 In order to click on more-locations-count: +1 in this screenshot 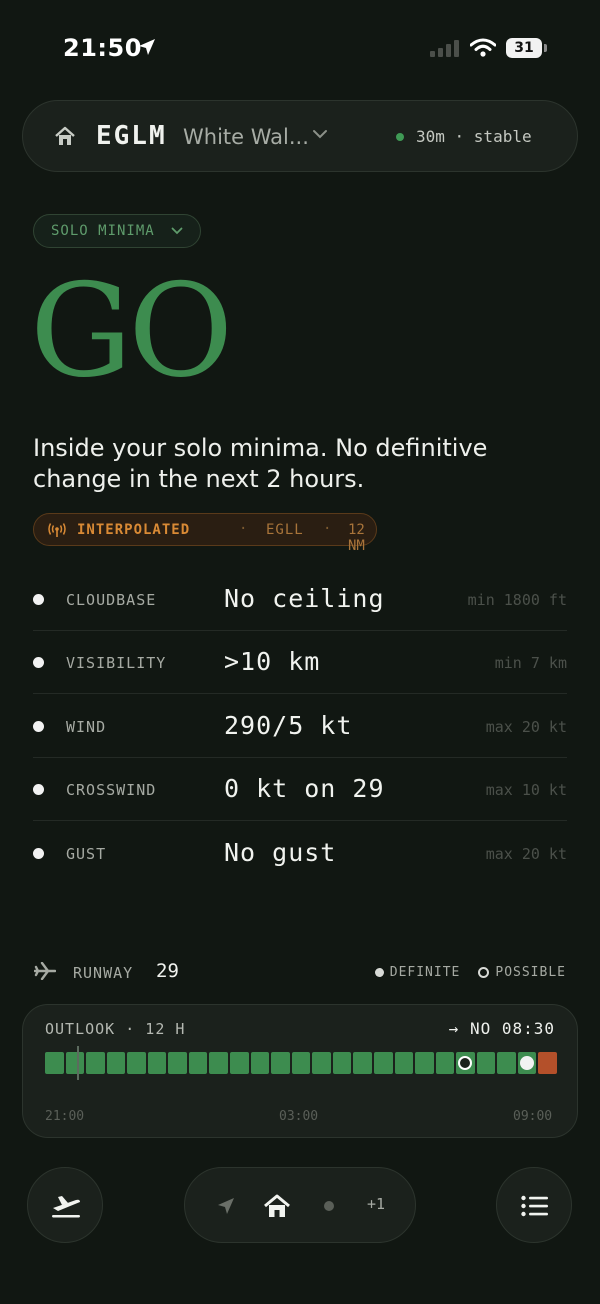, I will do `click(376, 1204)`.